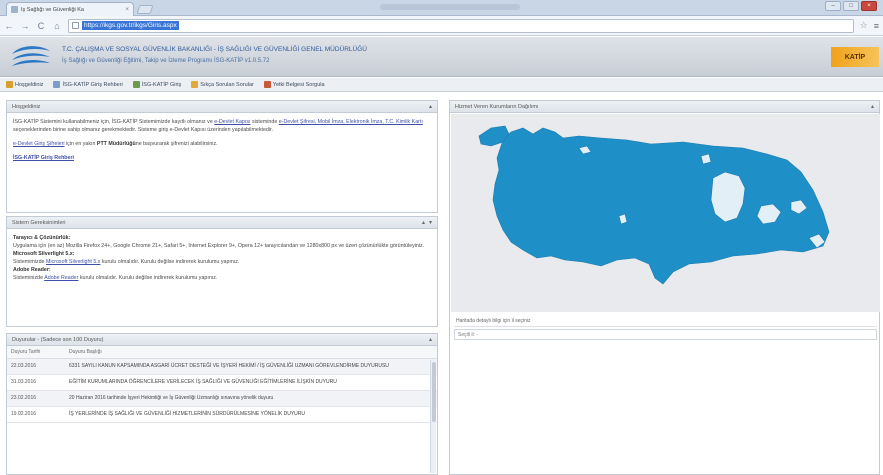  Describe the element at coordinates (39, 222) in the screenshot. I see `requirements-panel-title: Sistem Gereksinimleri` at that location.